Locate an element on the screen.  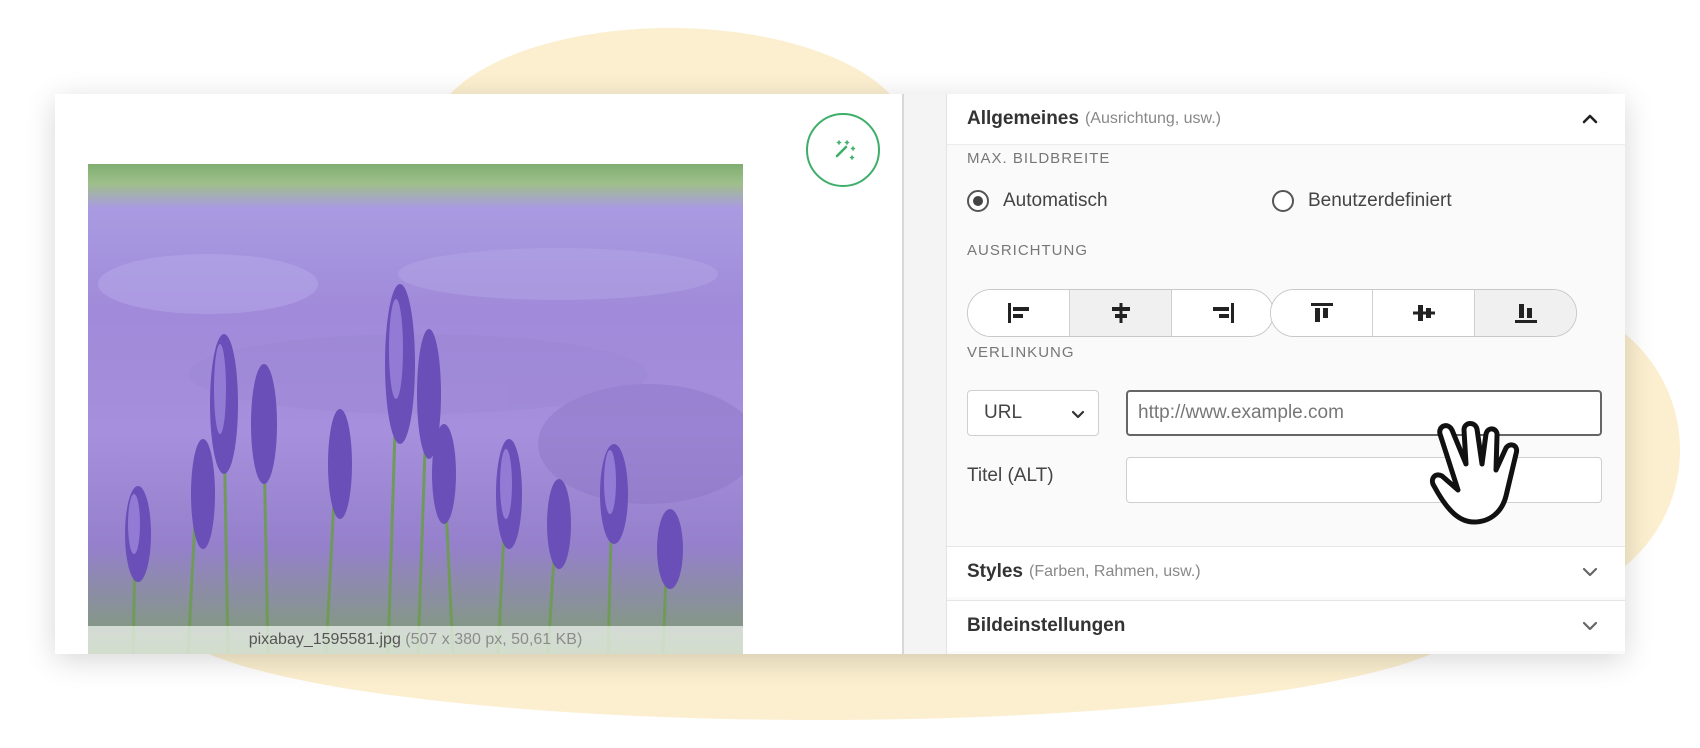
align-right-icon is located at coordinates (1223, 313).